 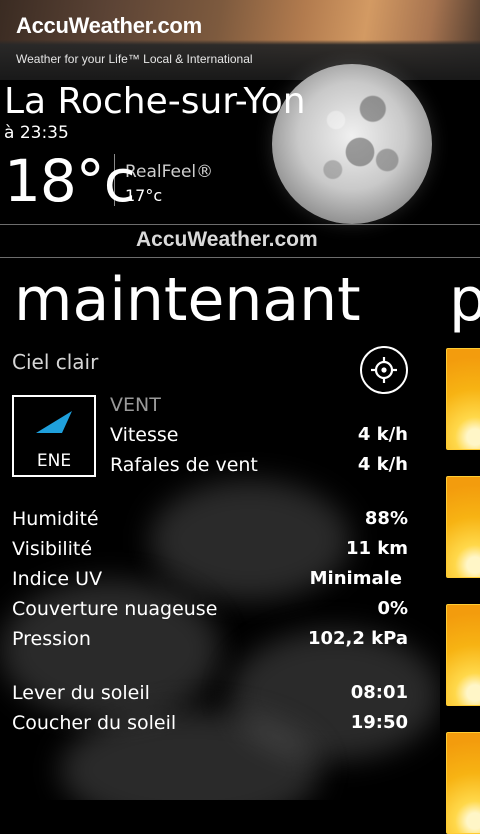 I want to click on panorama-title: maintenant, so click(x=187, y=300).